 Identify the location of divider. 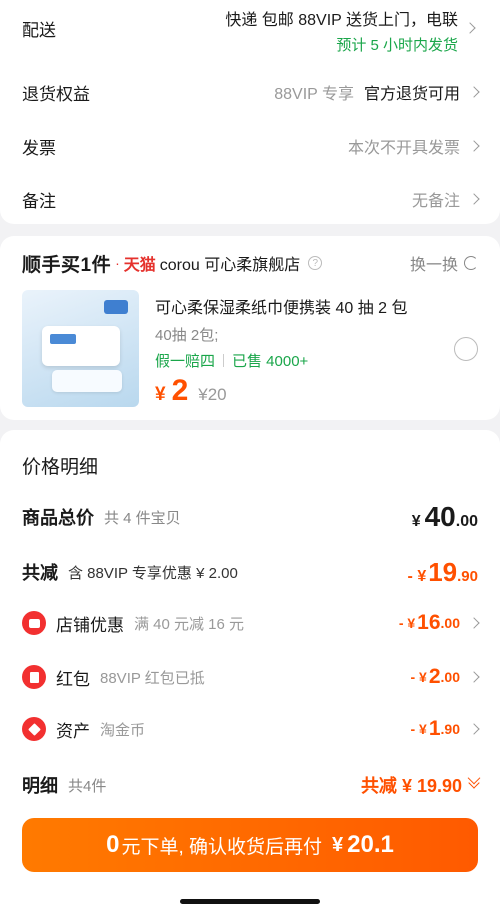
(224, 360).